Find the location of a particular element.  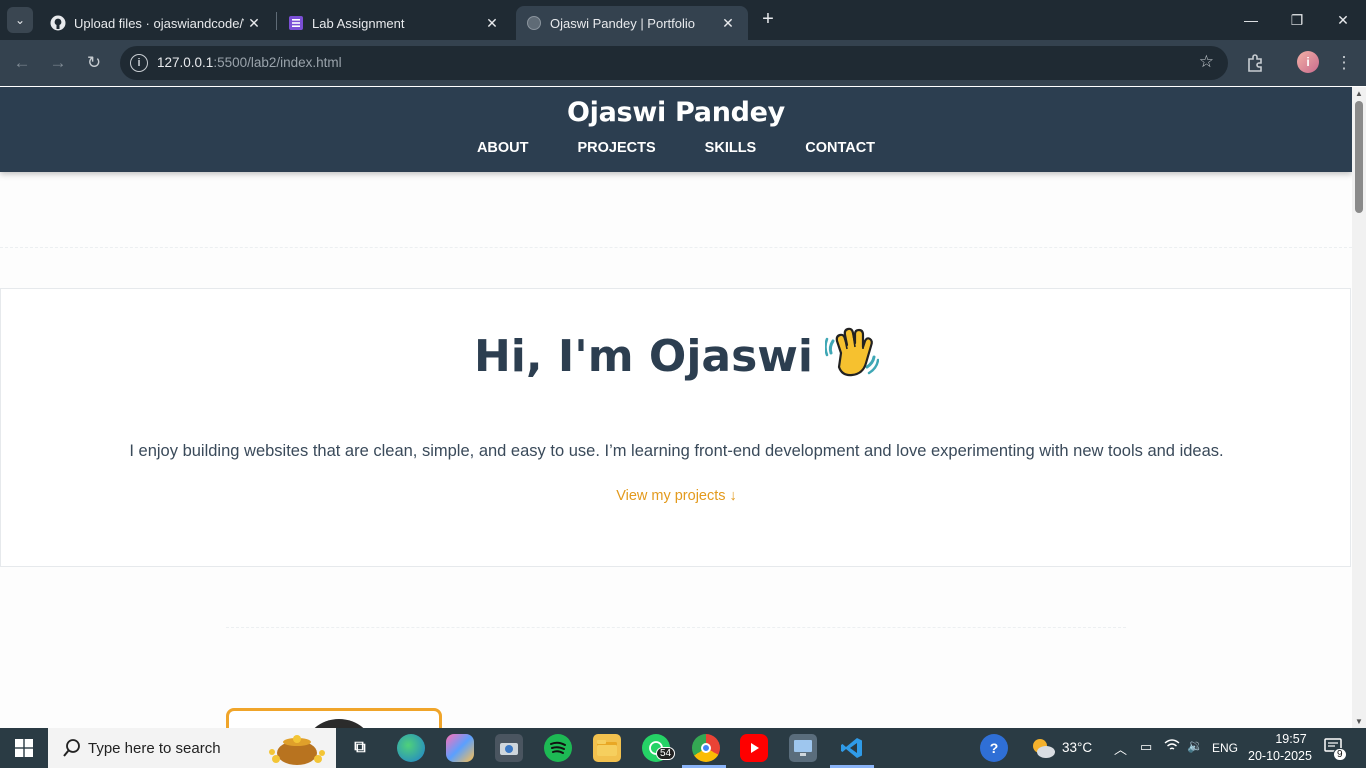

extensions-puzzle-icon is located at coordinates (1255, 63).